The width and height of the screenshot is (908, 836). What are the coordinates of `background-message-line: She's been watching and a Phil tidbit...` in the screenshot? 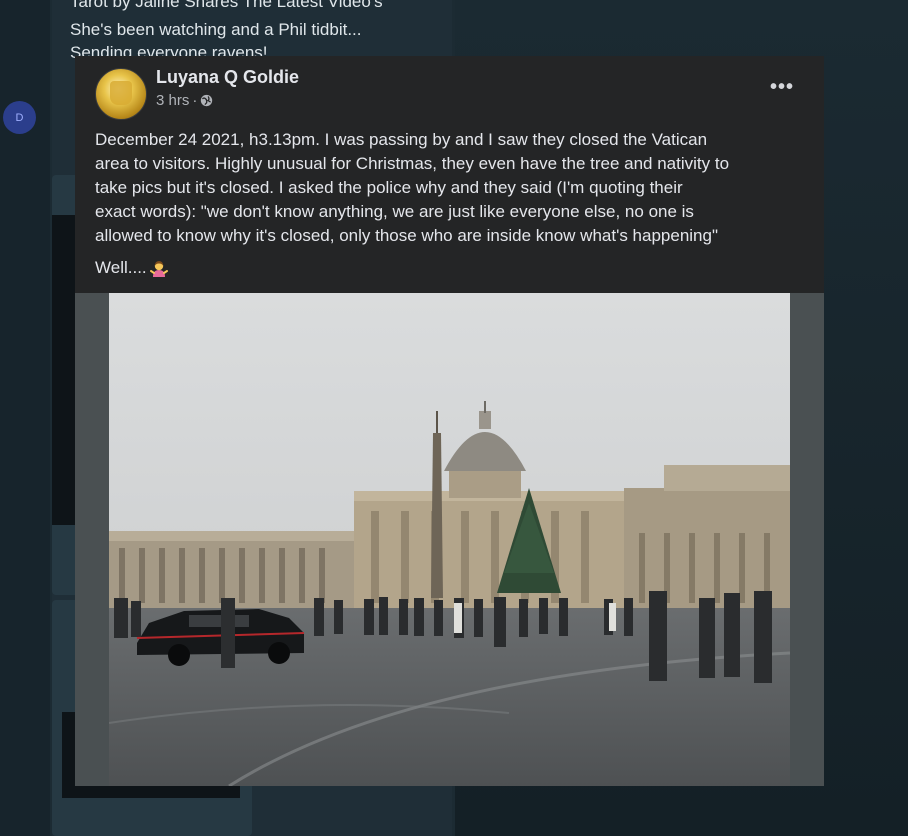 It's located at (216, 29).